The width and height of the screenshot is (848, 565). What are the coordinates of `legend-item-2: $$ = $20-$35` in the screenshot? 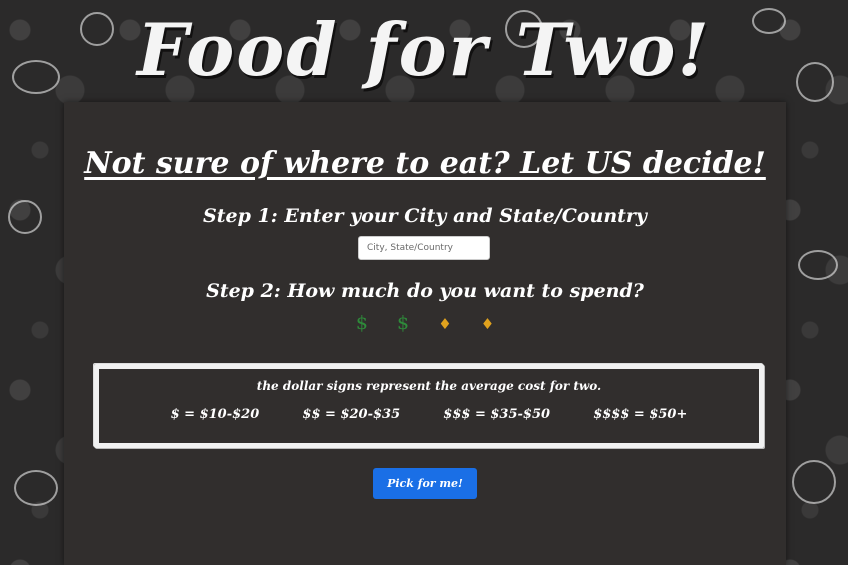 It's located at (351, 414).